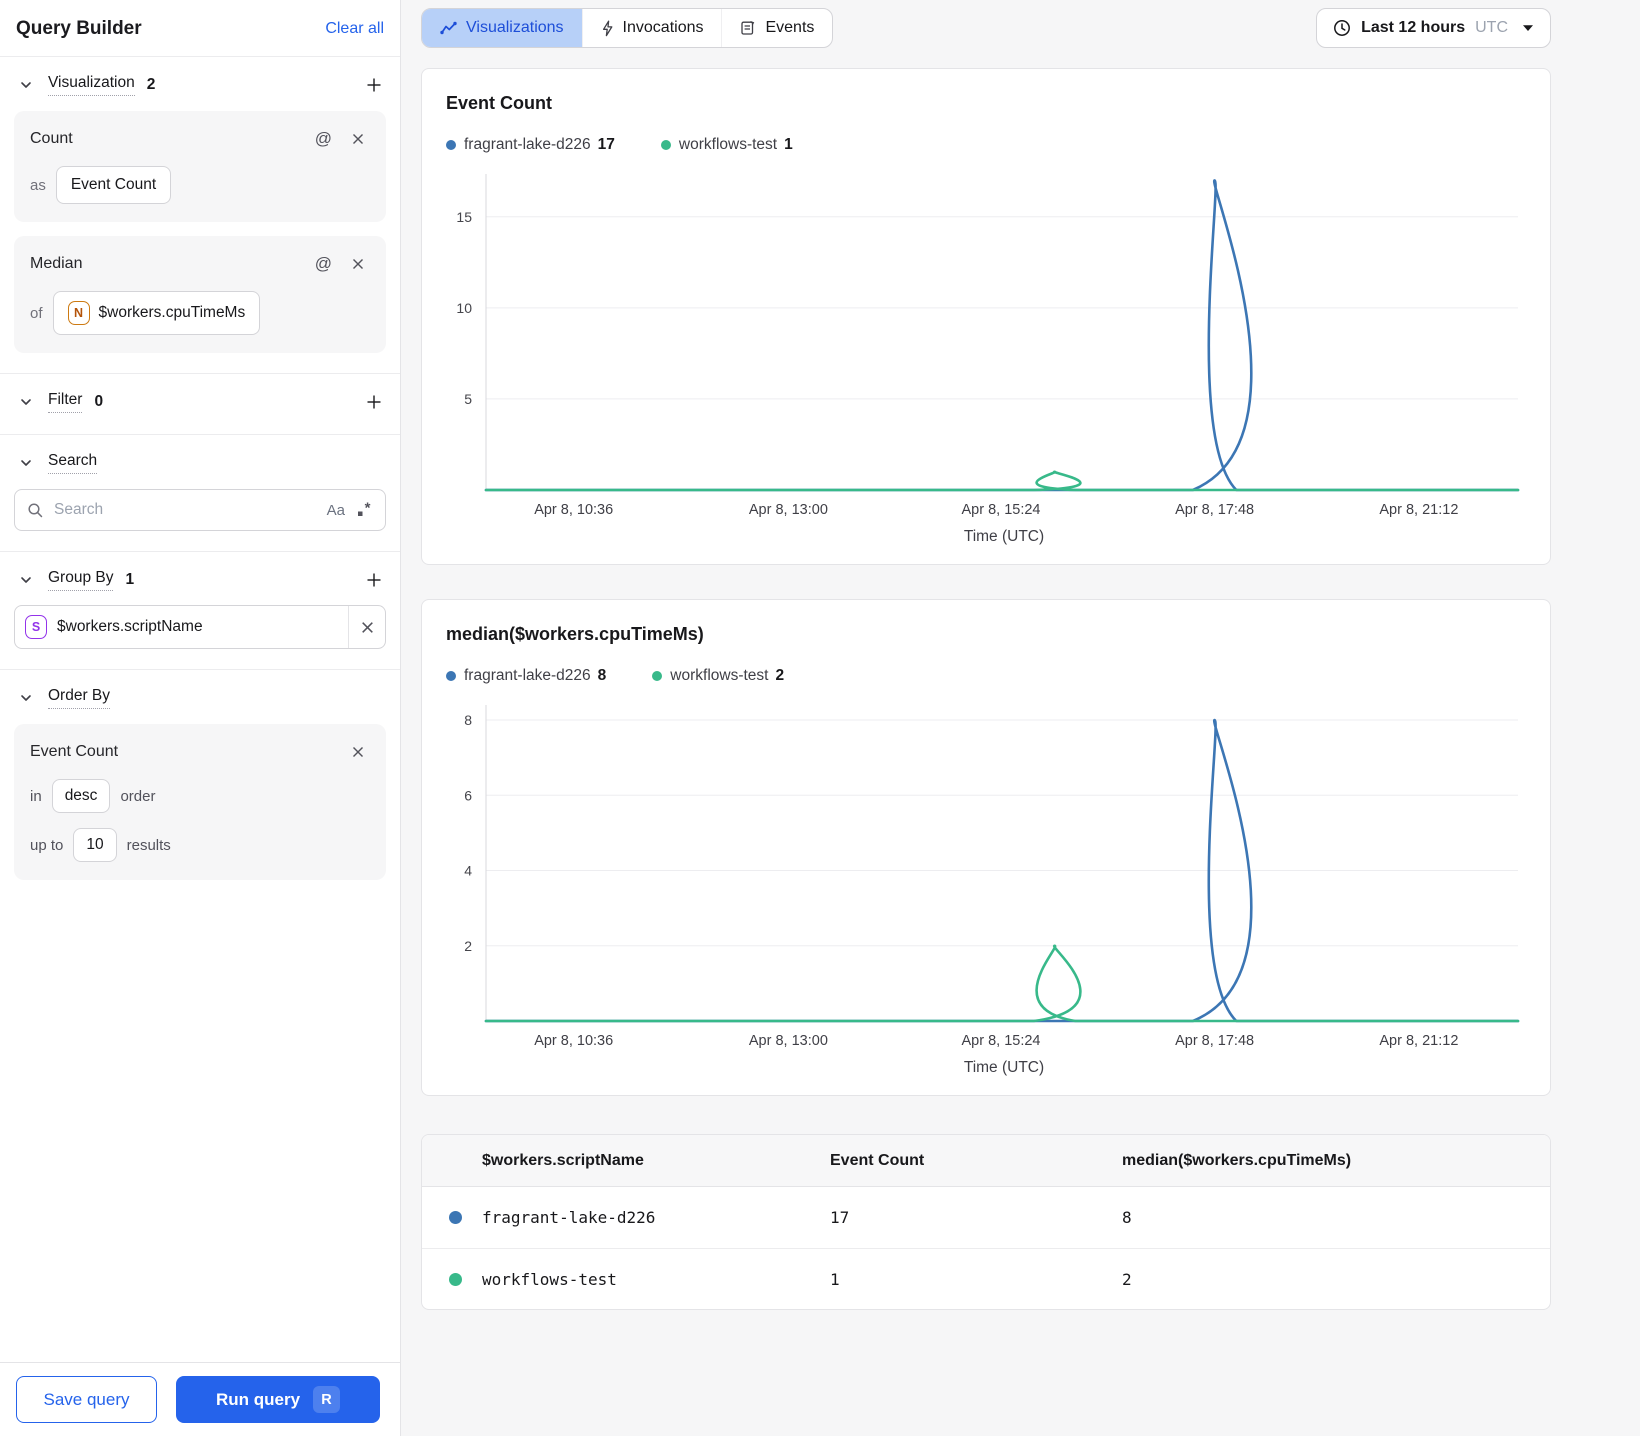  What do you see at coordinates (1342, 28) in the screenshot?
I see `clock-icon` at bounding box center [1342, 28].